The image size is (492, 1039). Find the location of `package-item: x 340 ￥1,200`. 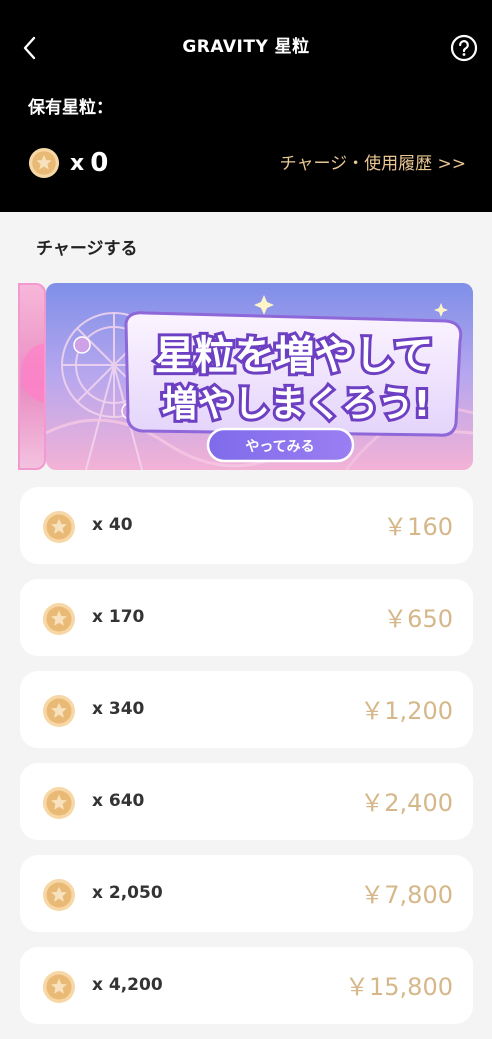

package-item: x 340 ￥1,200 is located at coordinates (246, 709).